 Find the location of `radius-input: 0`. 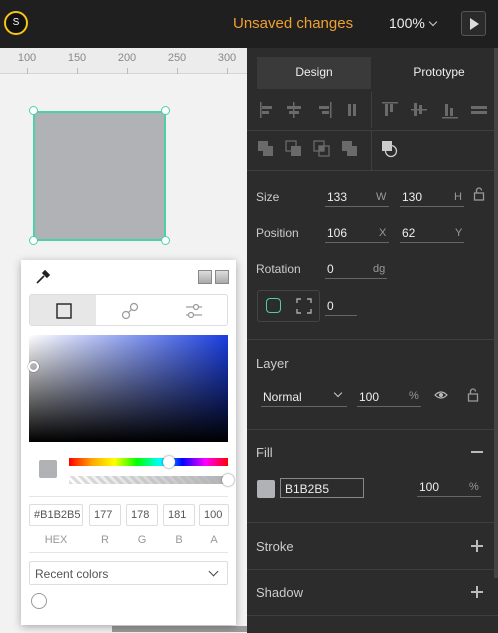

radius-input: 0 is located at coordinates (341, 306).